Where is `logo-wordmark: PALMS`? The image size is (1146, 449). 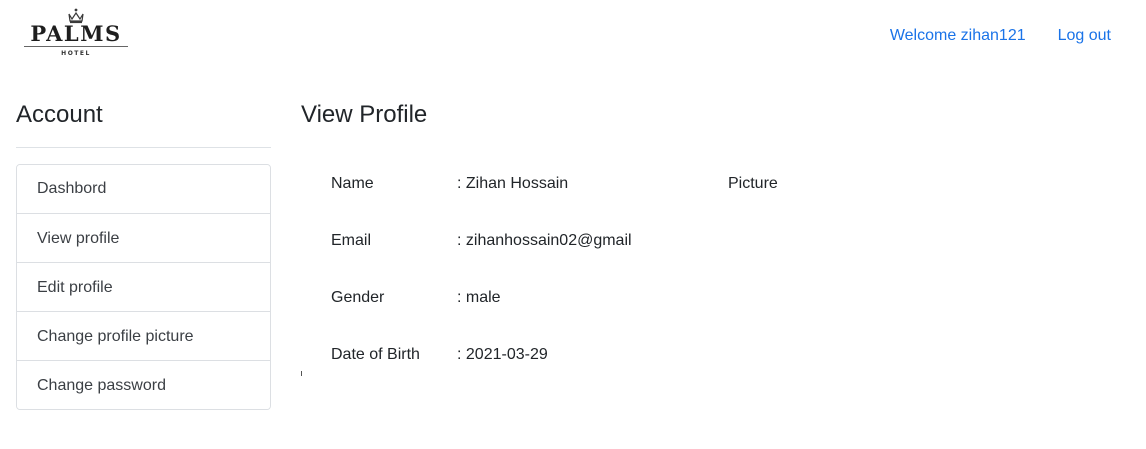
logo-wordmark: PALMS is located at coordinates (76, 33).